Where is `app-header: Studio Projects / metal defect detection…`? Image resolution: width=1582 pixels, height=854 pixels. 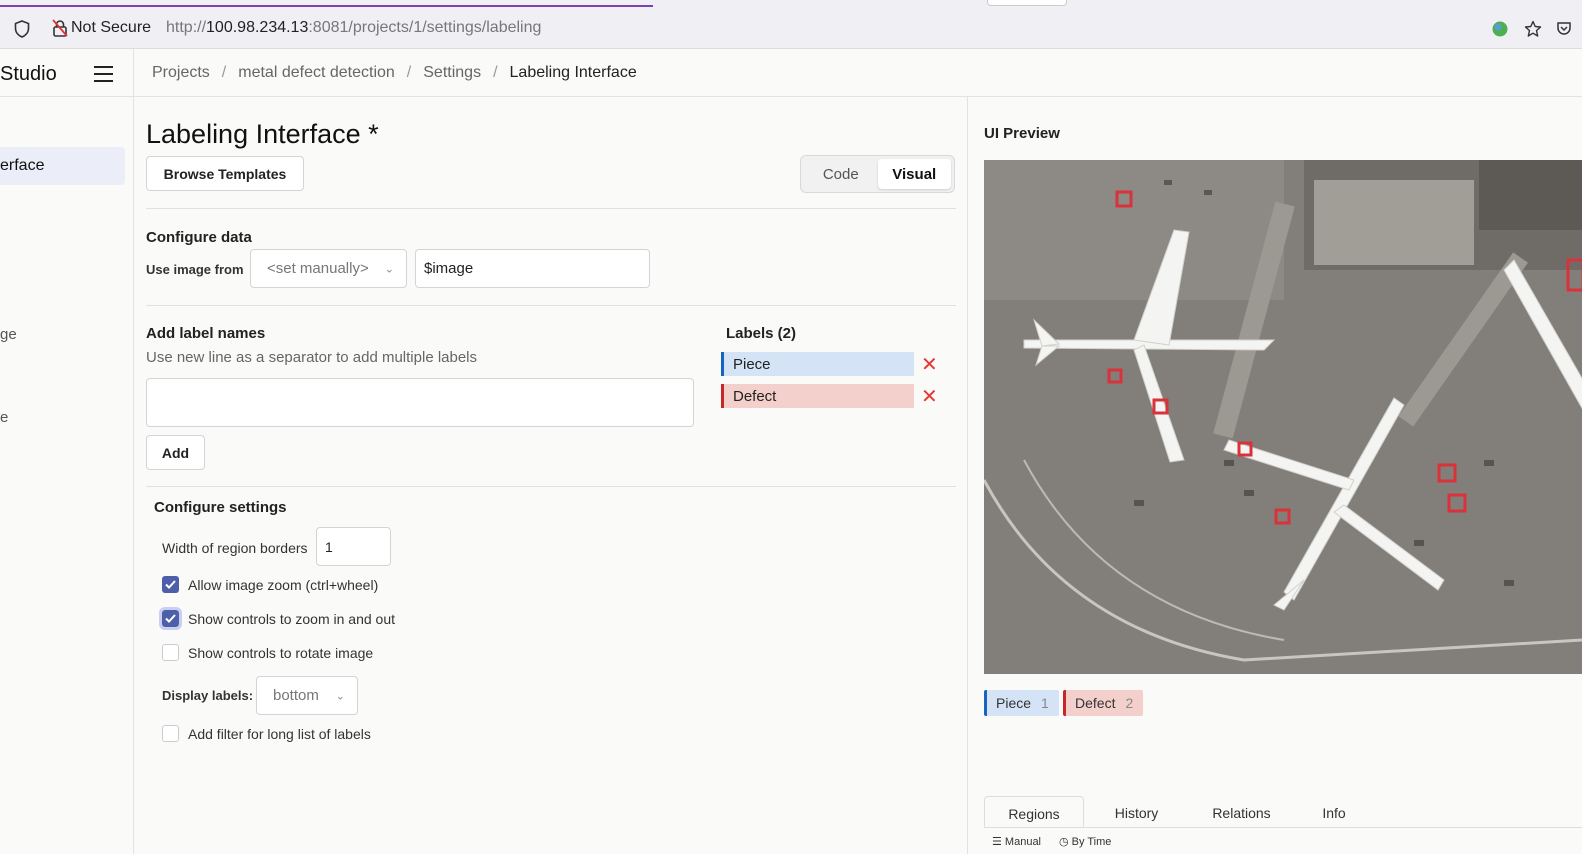 app-header: Studio Projects / metal defect detection… is located at coordinates (791, 73).